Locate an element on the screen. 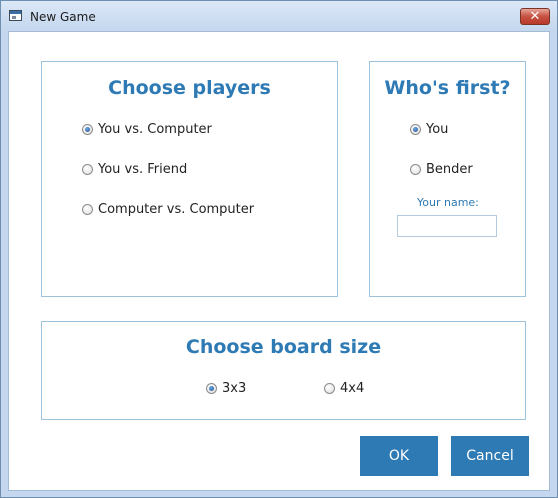  radio-first-bender-label: Bender is located at coordinates (449, 169).